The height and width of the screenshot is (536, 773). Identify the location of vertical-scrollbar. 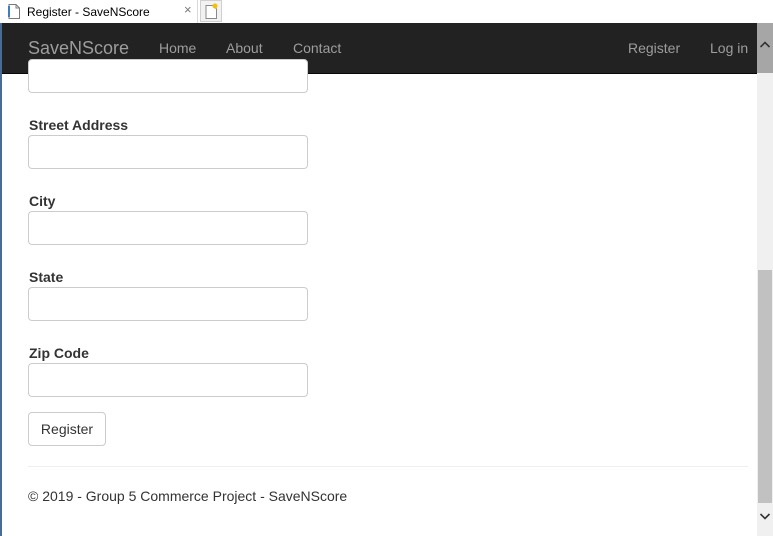
(765, 279).